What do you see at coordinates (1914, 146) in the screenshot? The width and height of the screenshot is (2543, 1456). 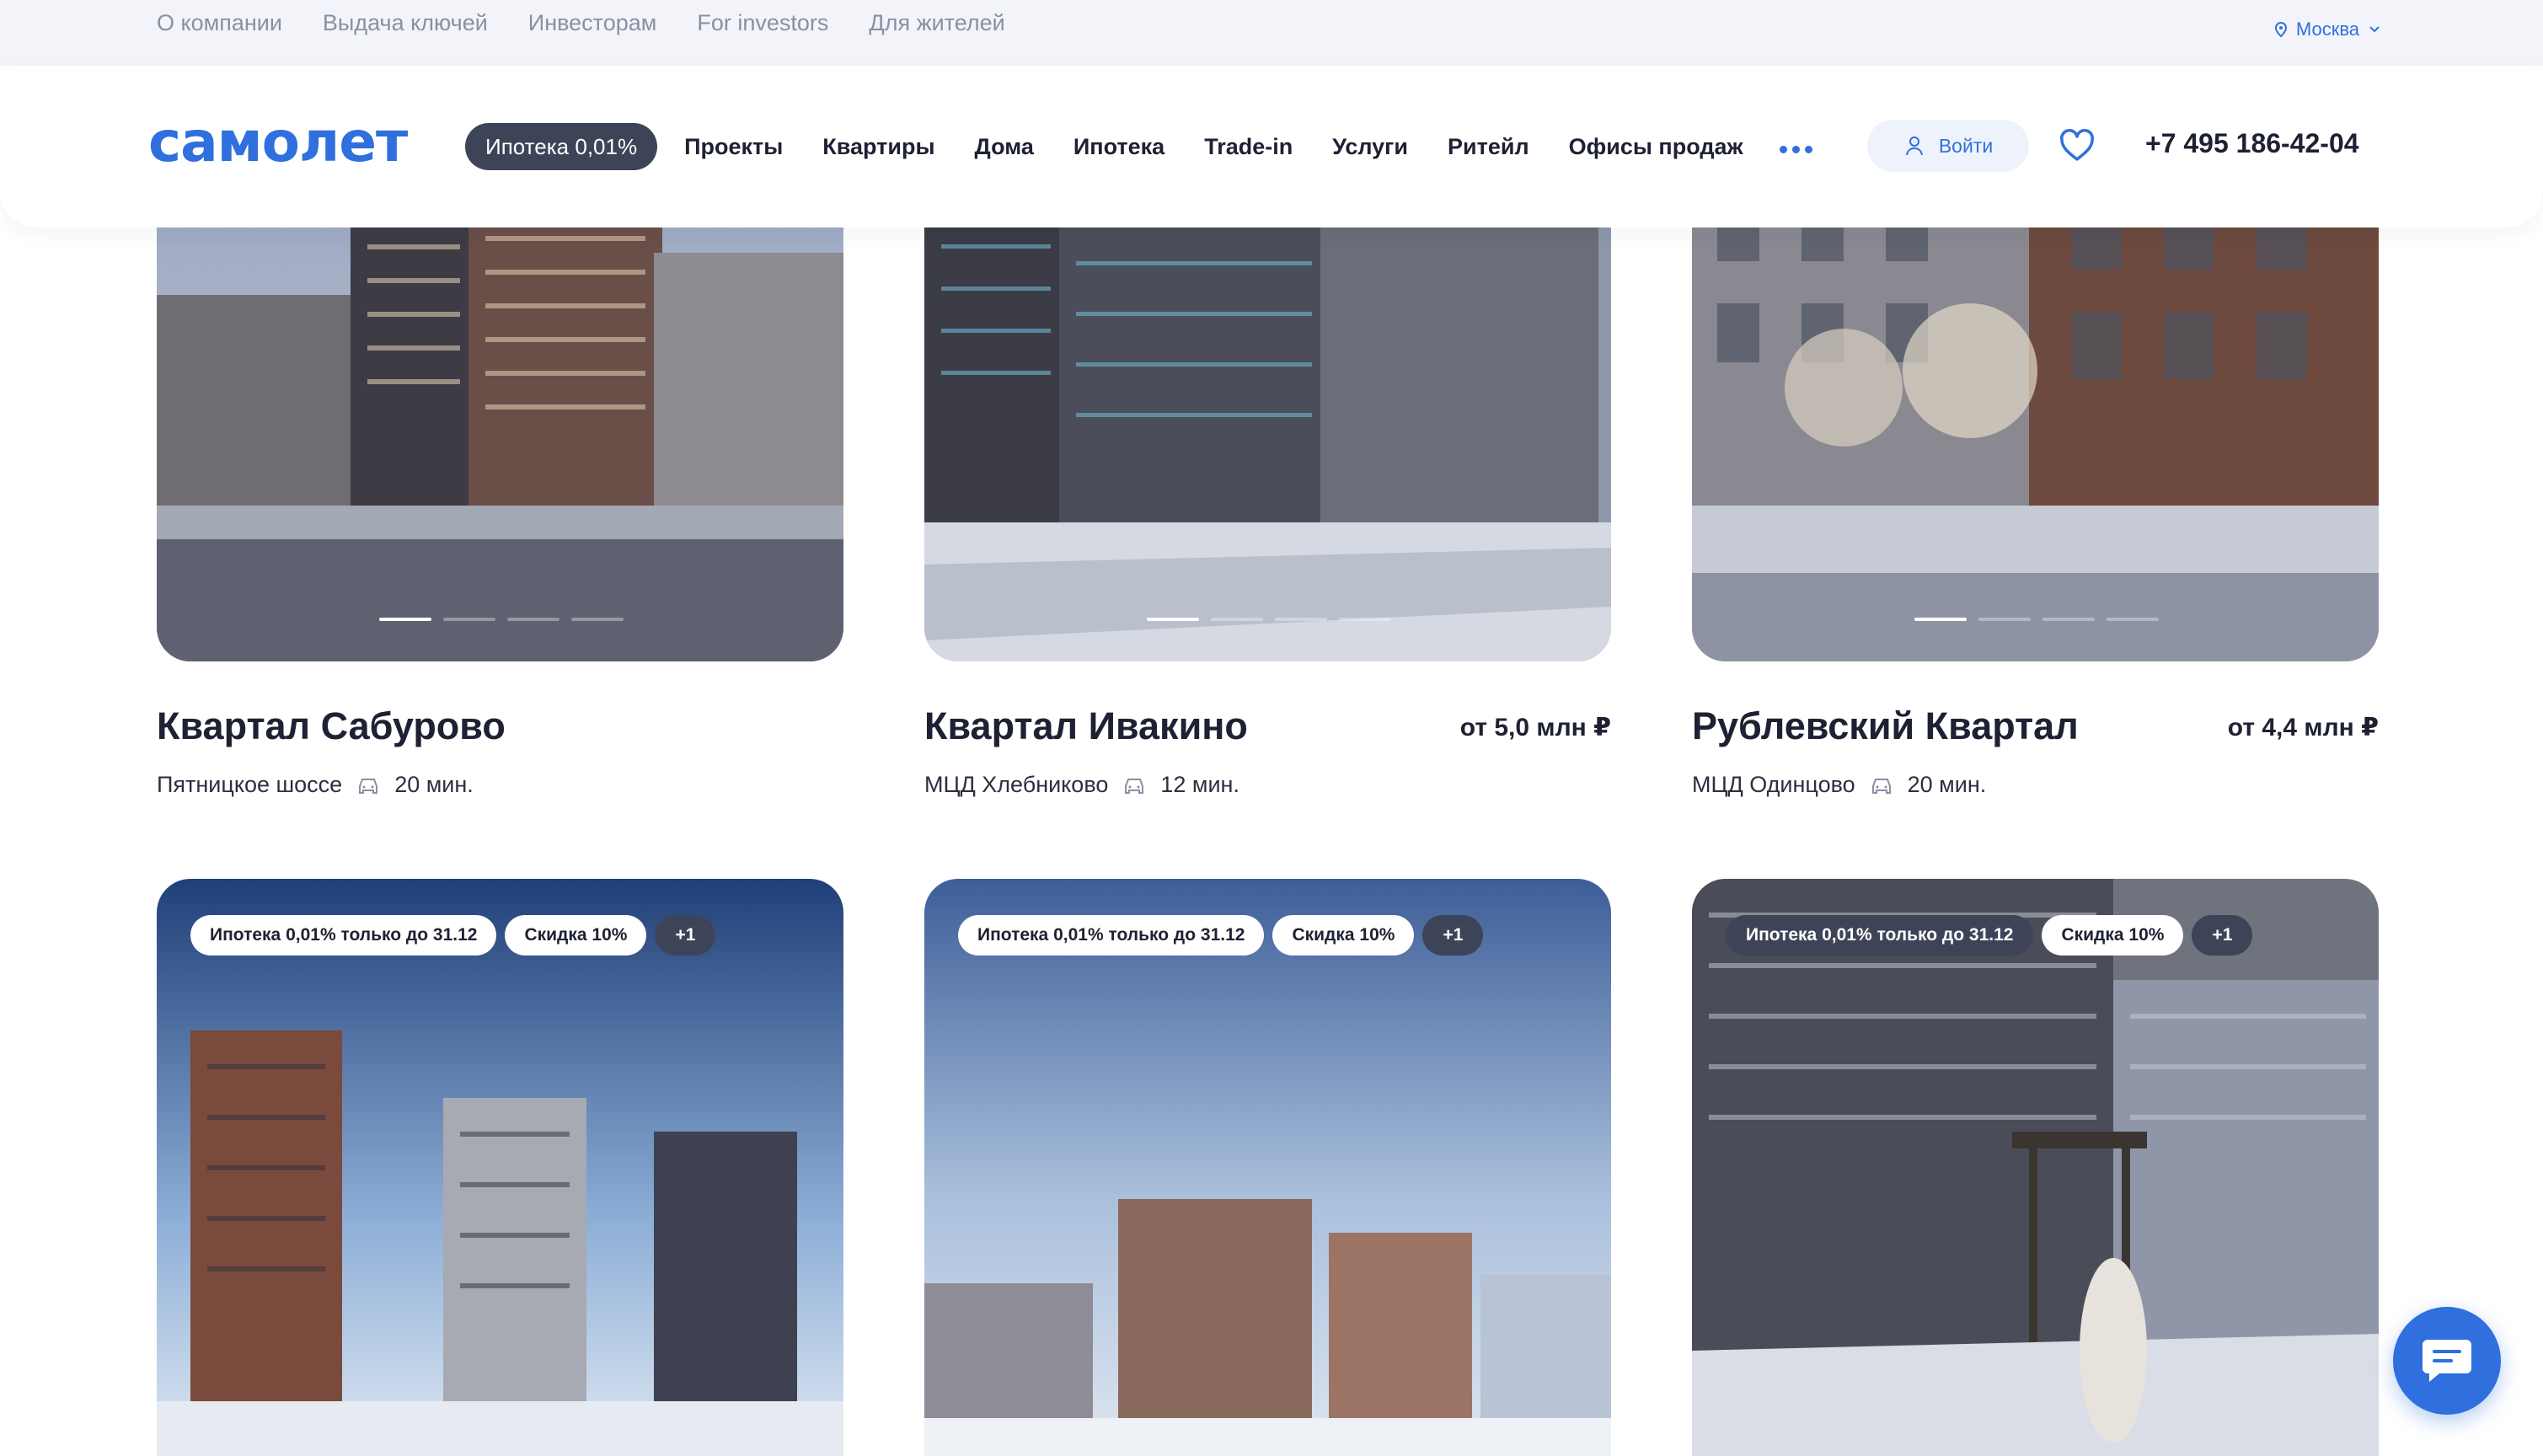 I see `user-icon` at bounding box center [1914, 146].